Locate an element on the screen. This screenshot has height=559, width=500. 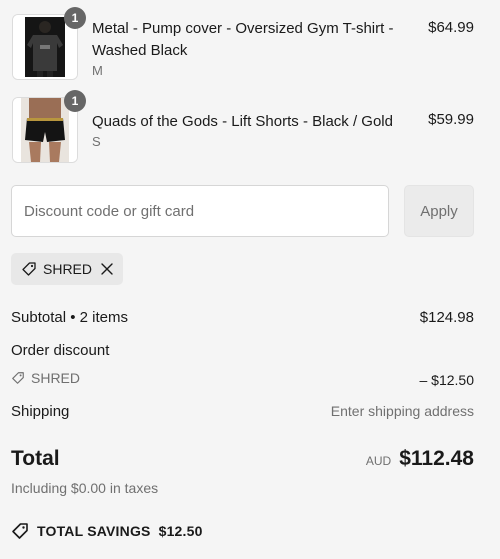
discount-code-wrap: SHRED is located at coordinates (45, 378).